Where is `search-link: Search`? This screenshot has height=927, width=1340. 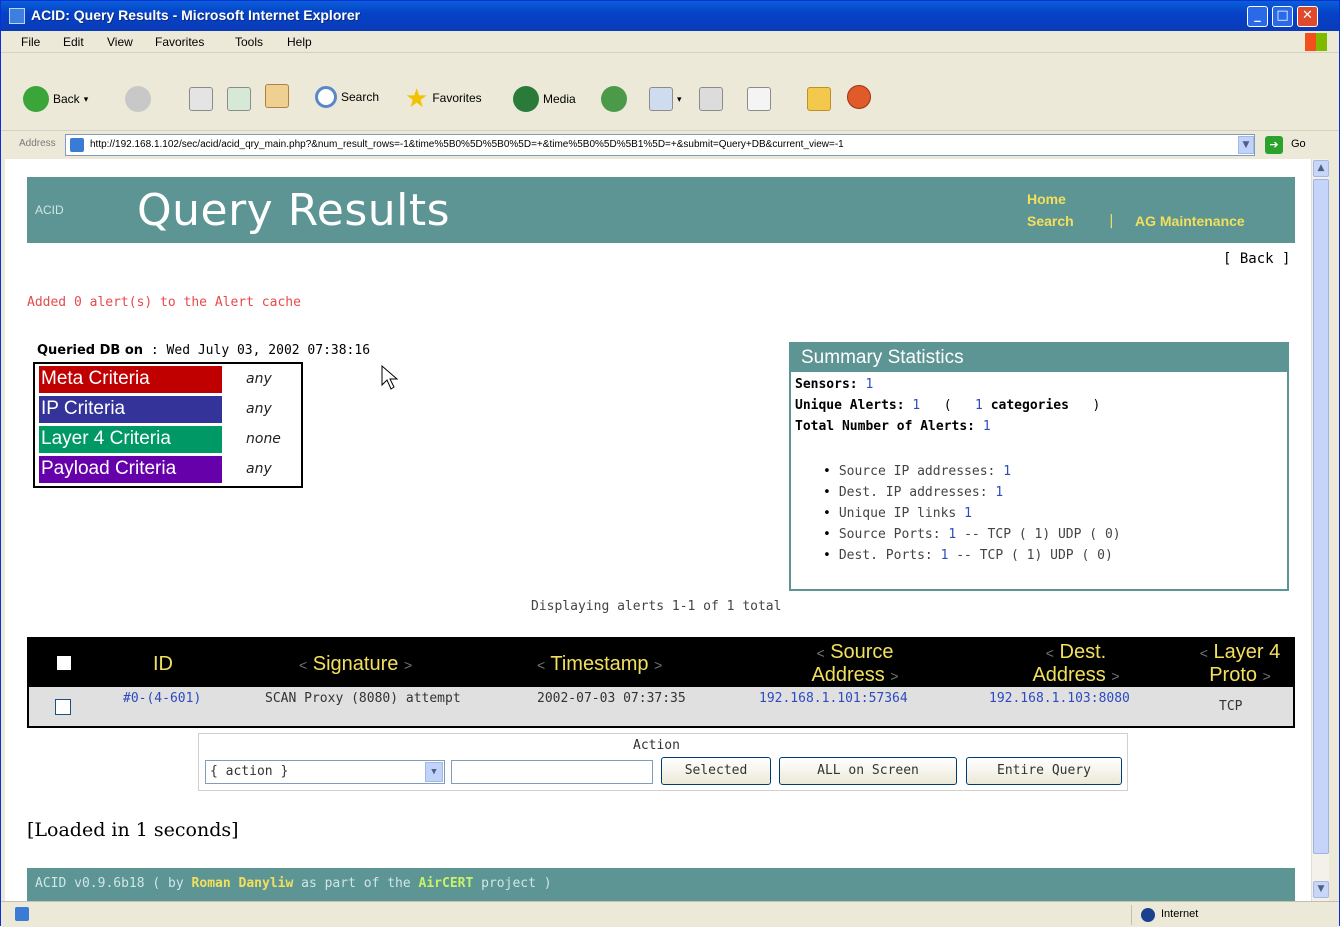
search-link: Search is located at coordinates (1050, 221).